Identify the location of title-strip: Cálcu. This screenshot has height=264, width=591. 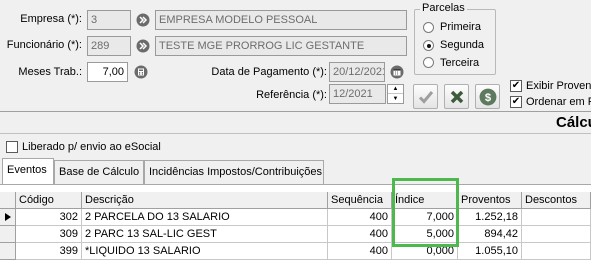
(295, 123).